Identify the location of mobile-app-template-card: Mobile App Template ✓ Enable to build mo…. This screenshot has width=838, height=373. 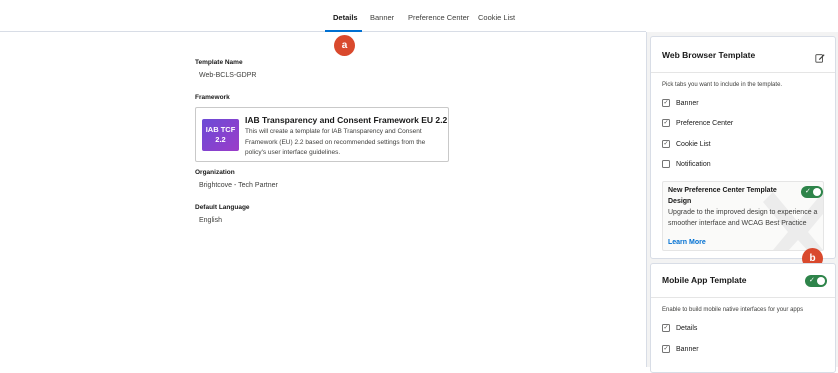
(743, 318).